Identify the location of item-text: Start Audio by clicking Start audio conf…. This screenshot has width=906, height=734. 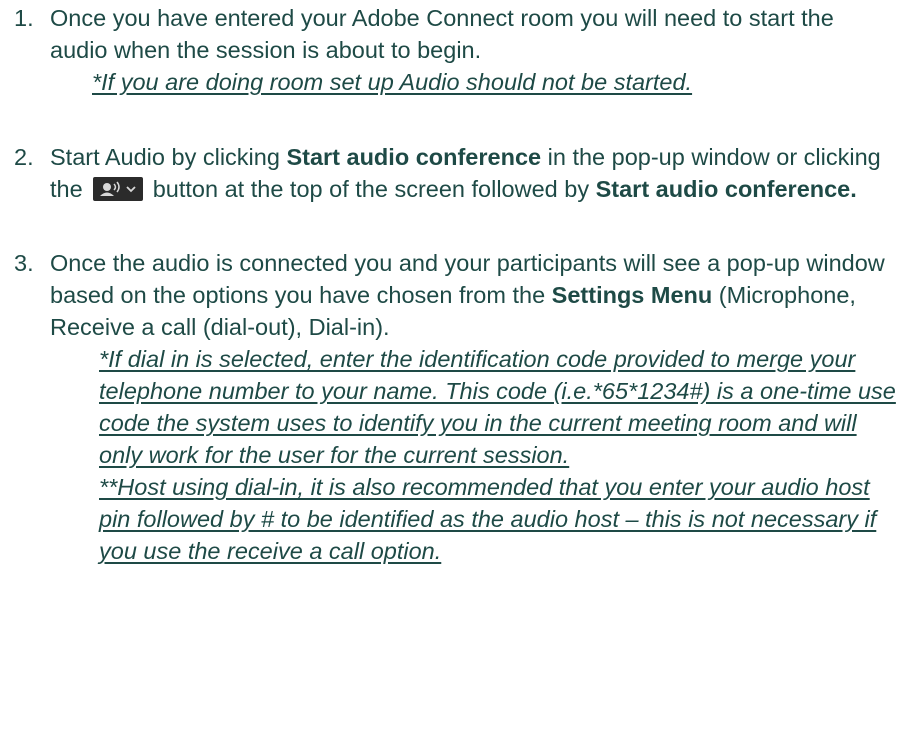
(473, 173).